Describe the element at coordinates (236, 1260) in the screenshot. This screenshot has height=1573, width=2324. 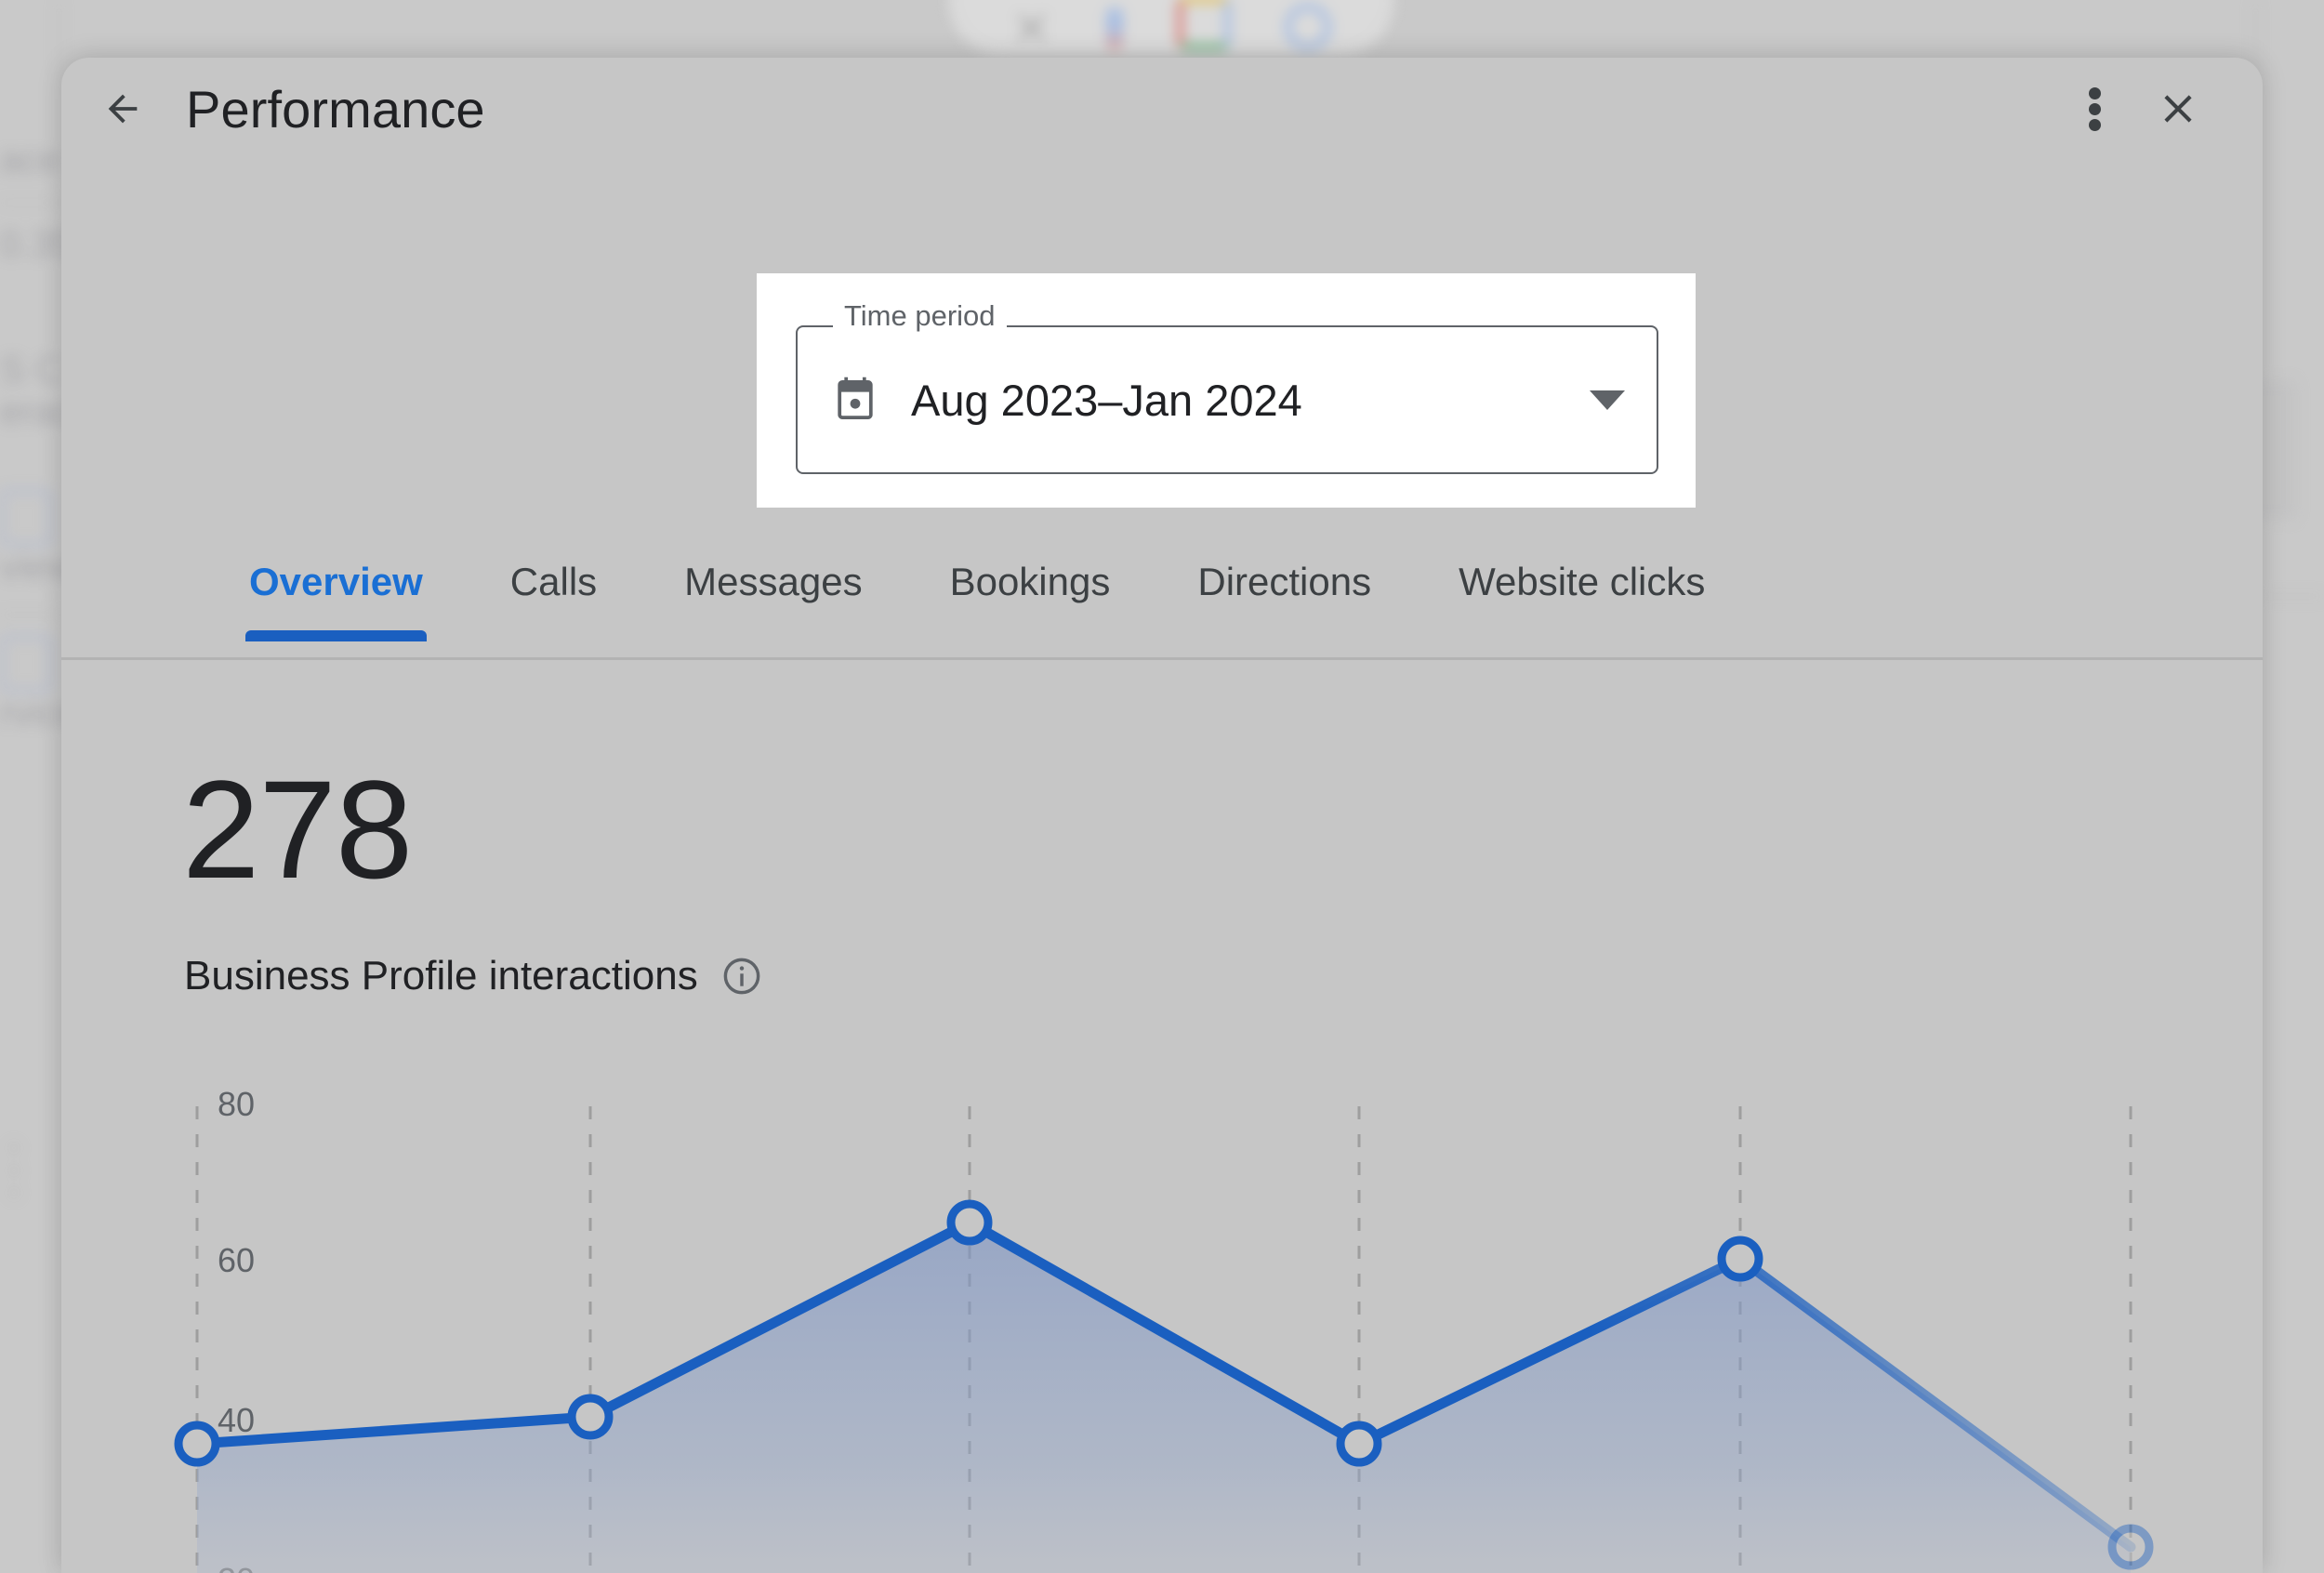
I see `y-tick-60: 60` at that location.